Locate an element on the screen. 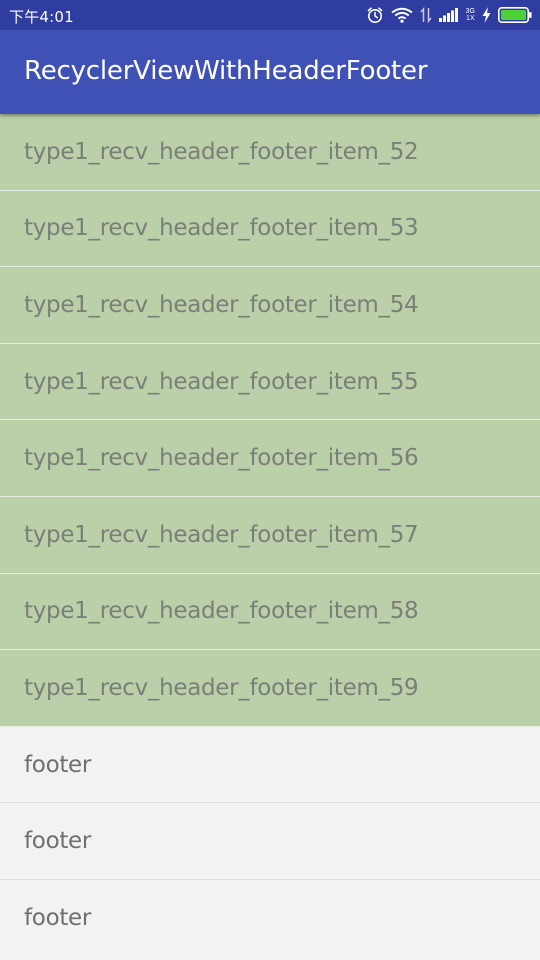 The height and width of the screenshot is (960, 540). list-item: type1_recv_header_footer_item_55 is located at coordinates (270, 382).